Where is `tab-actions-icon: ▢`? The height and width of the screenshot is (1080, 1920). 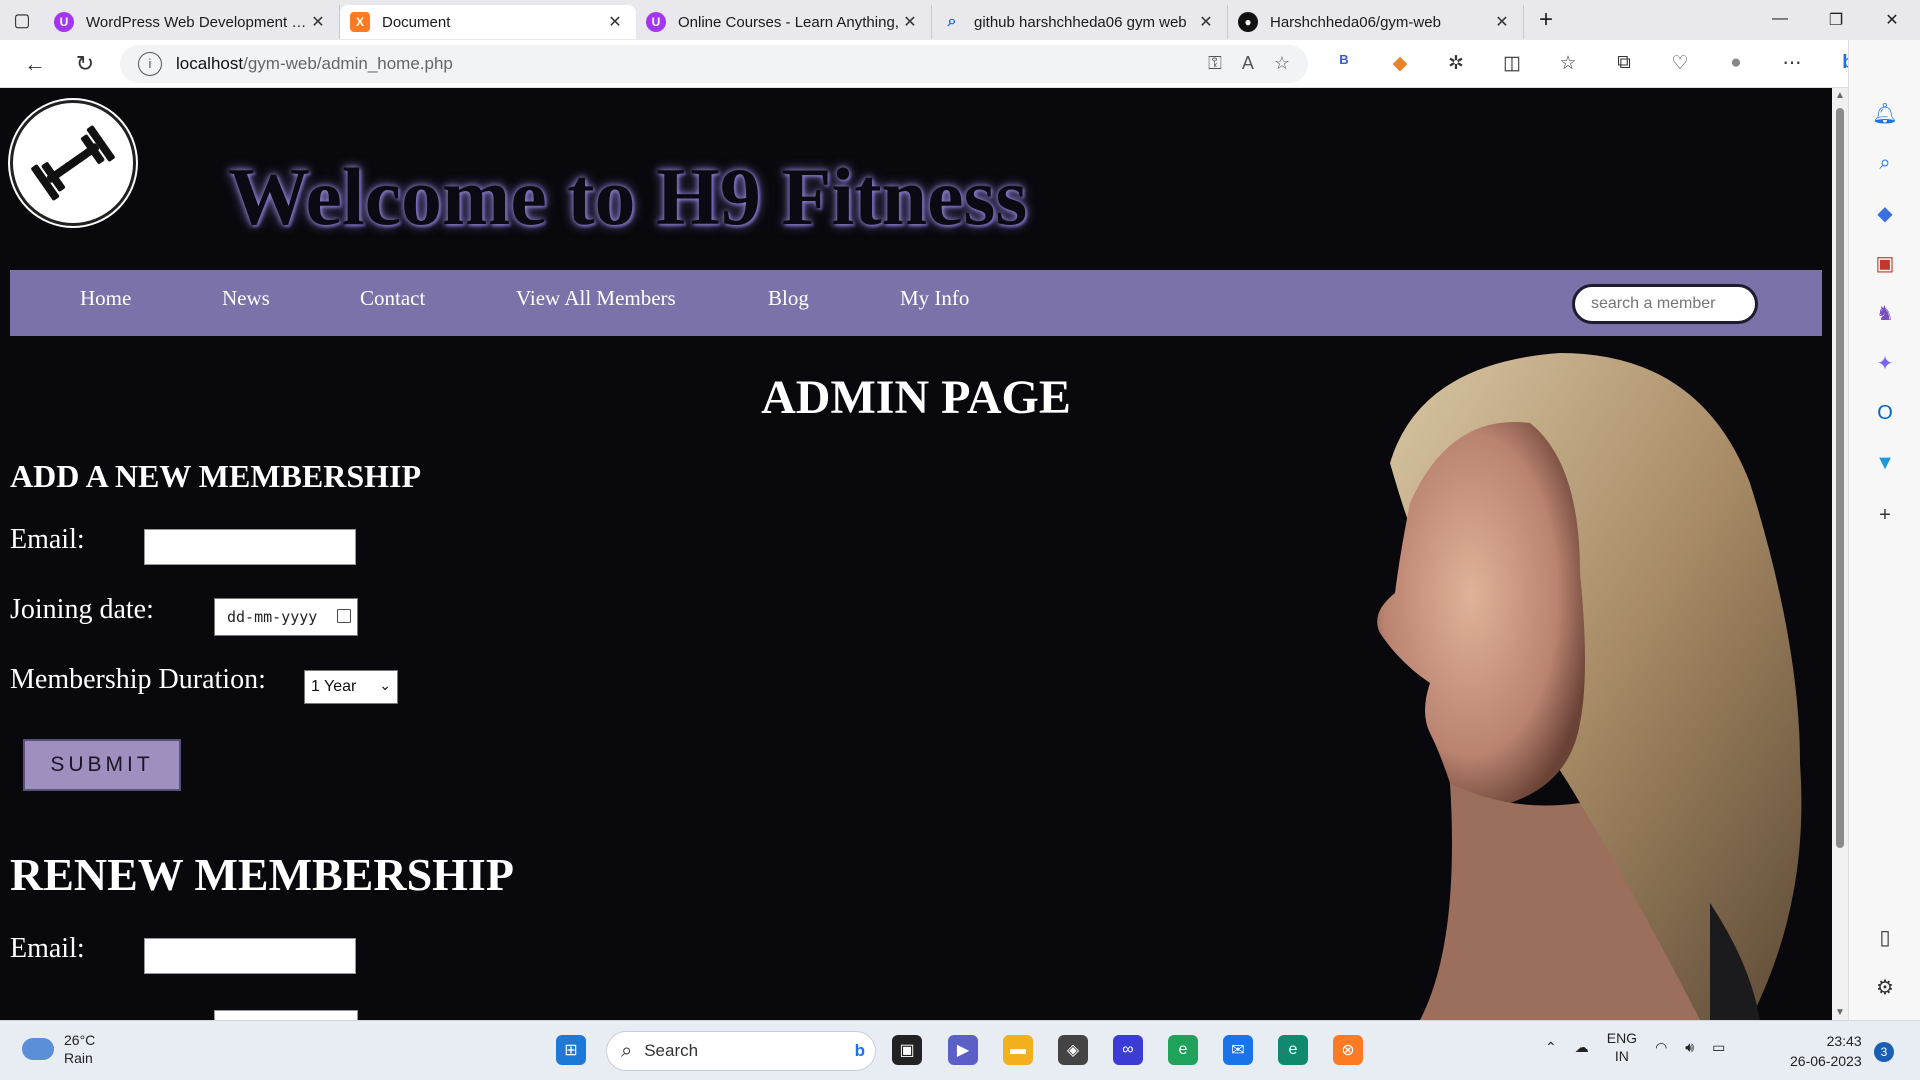
tab-actions-icon: ▢ is located at coordinates (22, 20).